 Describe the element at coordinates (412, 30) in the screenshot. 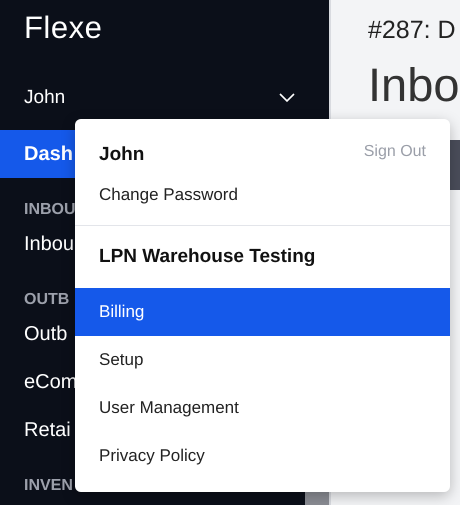

I see `page-breadcrumb: #287: D` at that location.